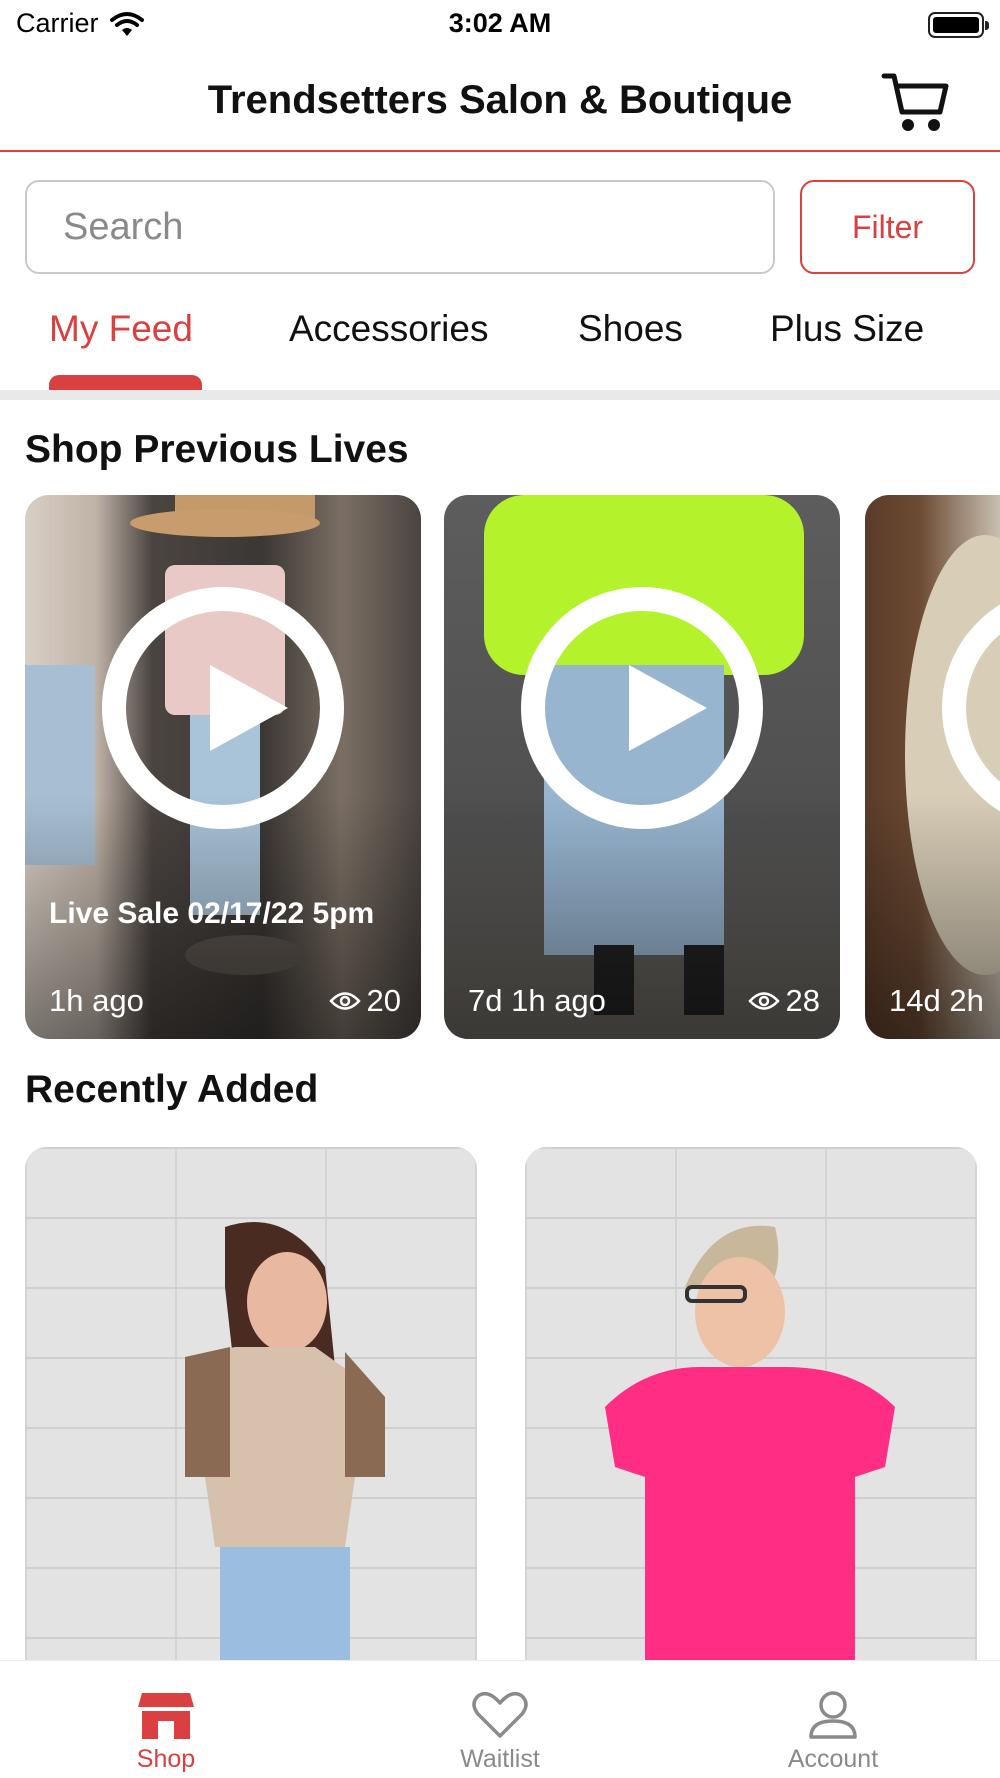 The image size is (1000, 1778). What do you see at coordinates (887, 227) in the screenshot?
I see `filter-button: Filter` at bounding box center [887, 227].